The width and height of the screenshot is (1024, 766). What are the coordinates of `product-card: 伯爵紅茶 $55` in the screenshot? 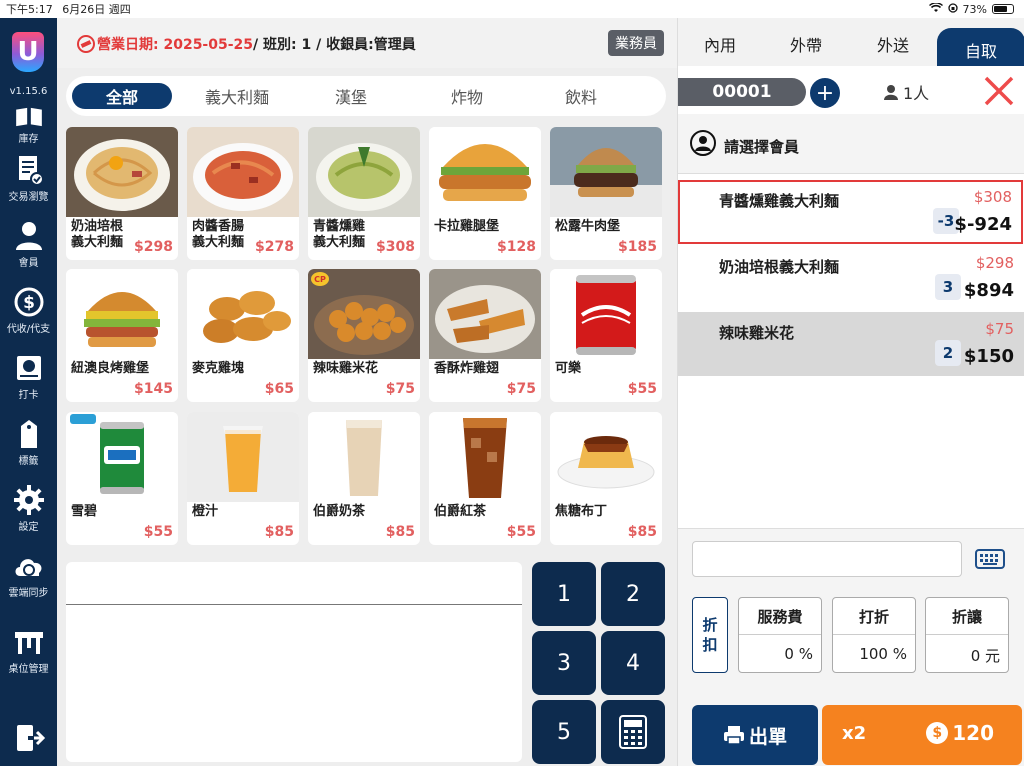 It's located at (485, 478).